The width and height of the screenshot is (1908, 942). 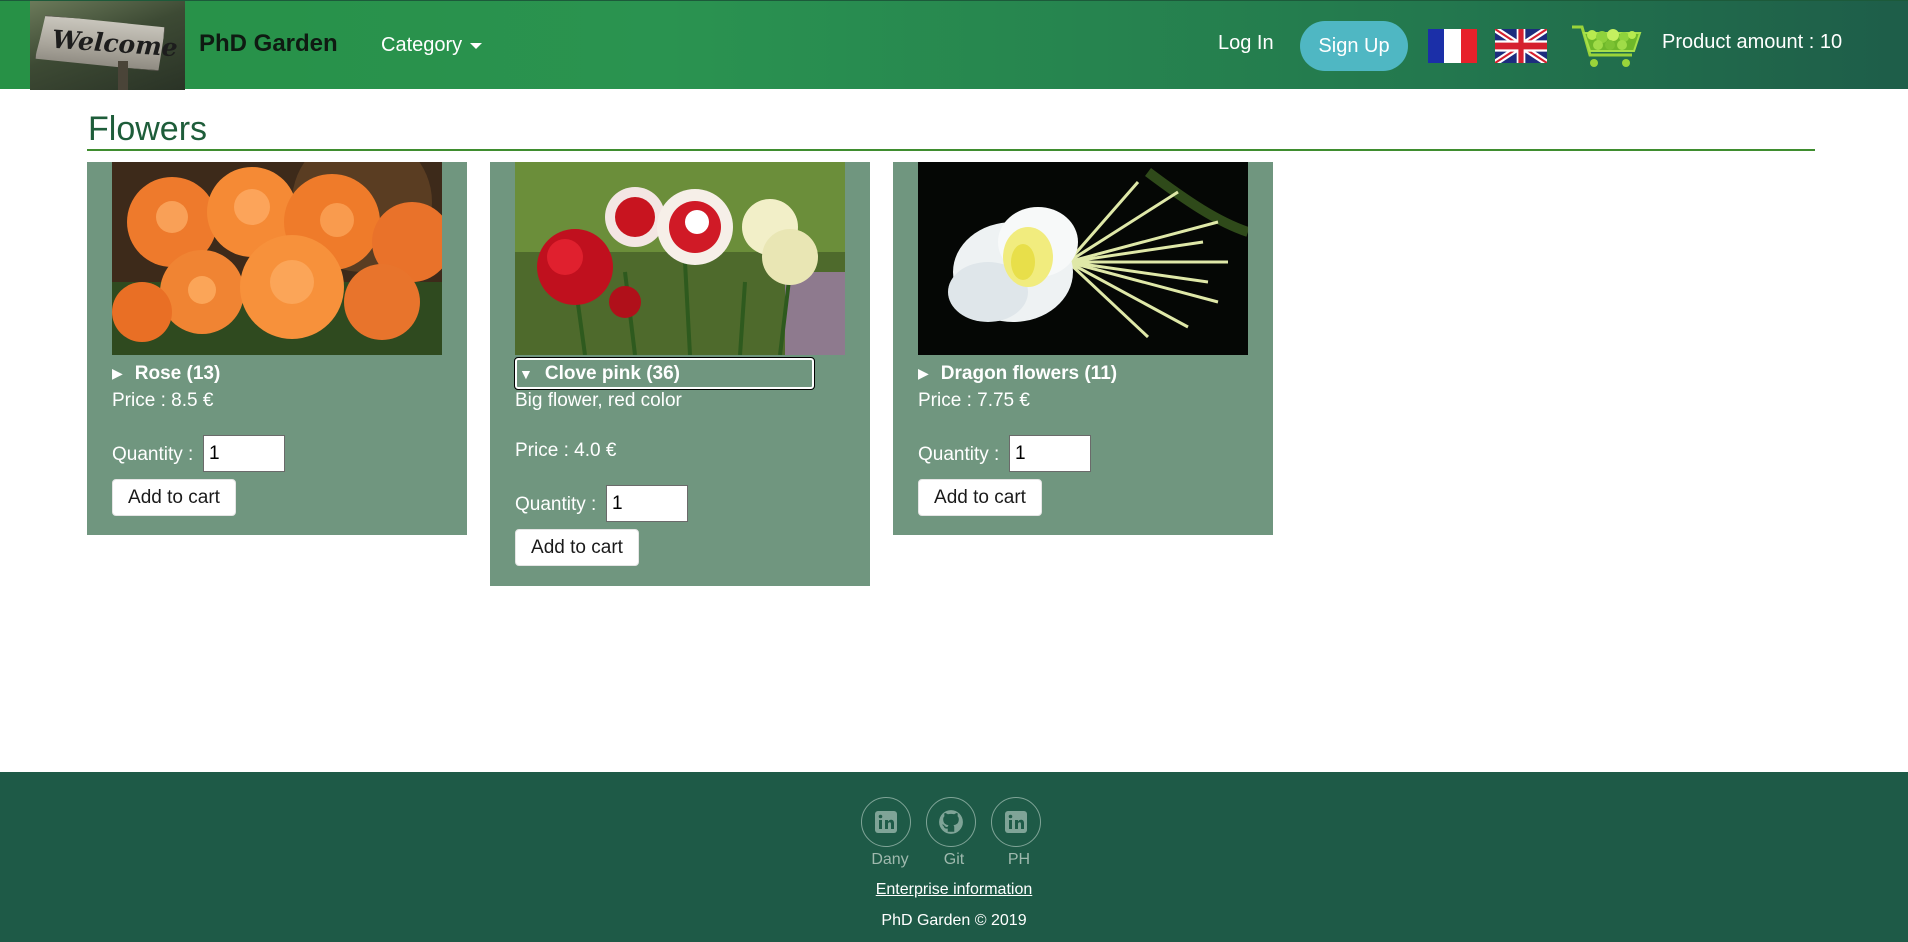 I want to click on dragon-flower-image, so click(x=1083, y=258).